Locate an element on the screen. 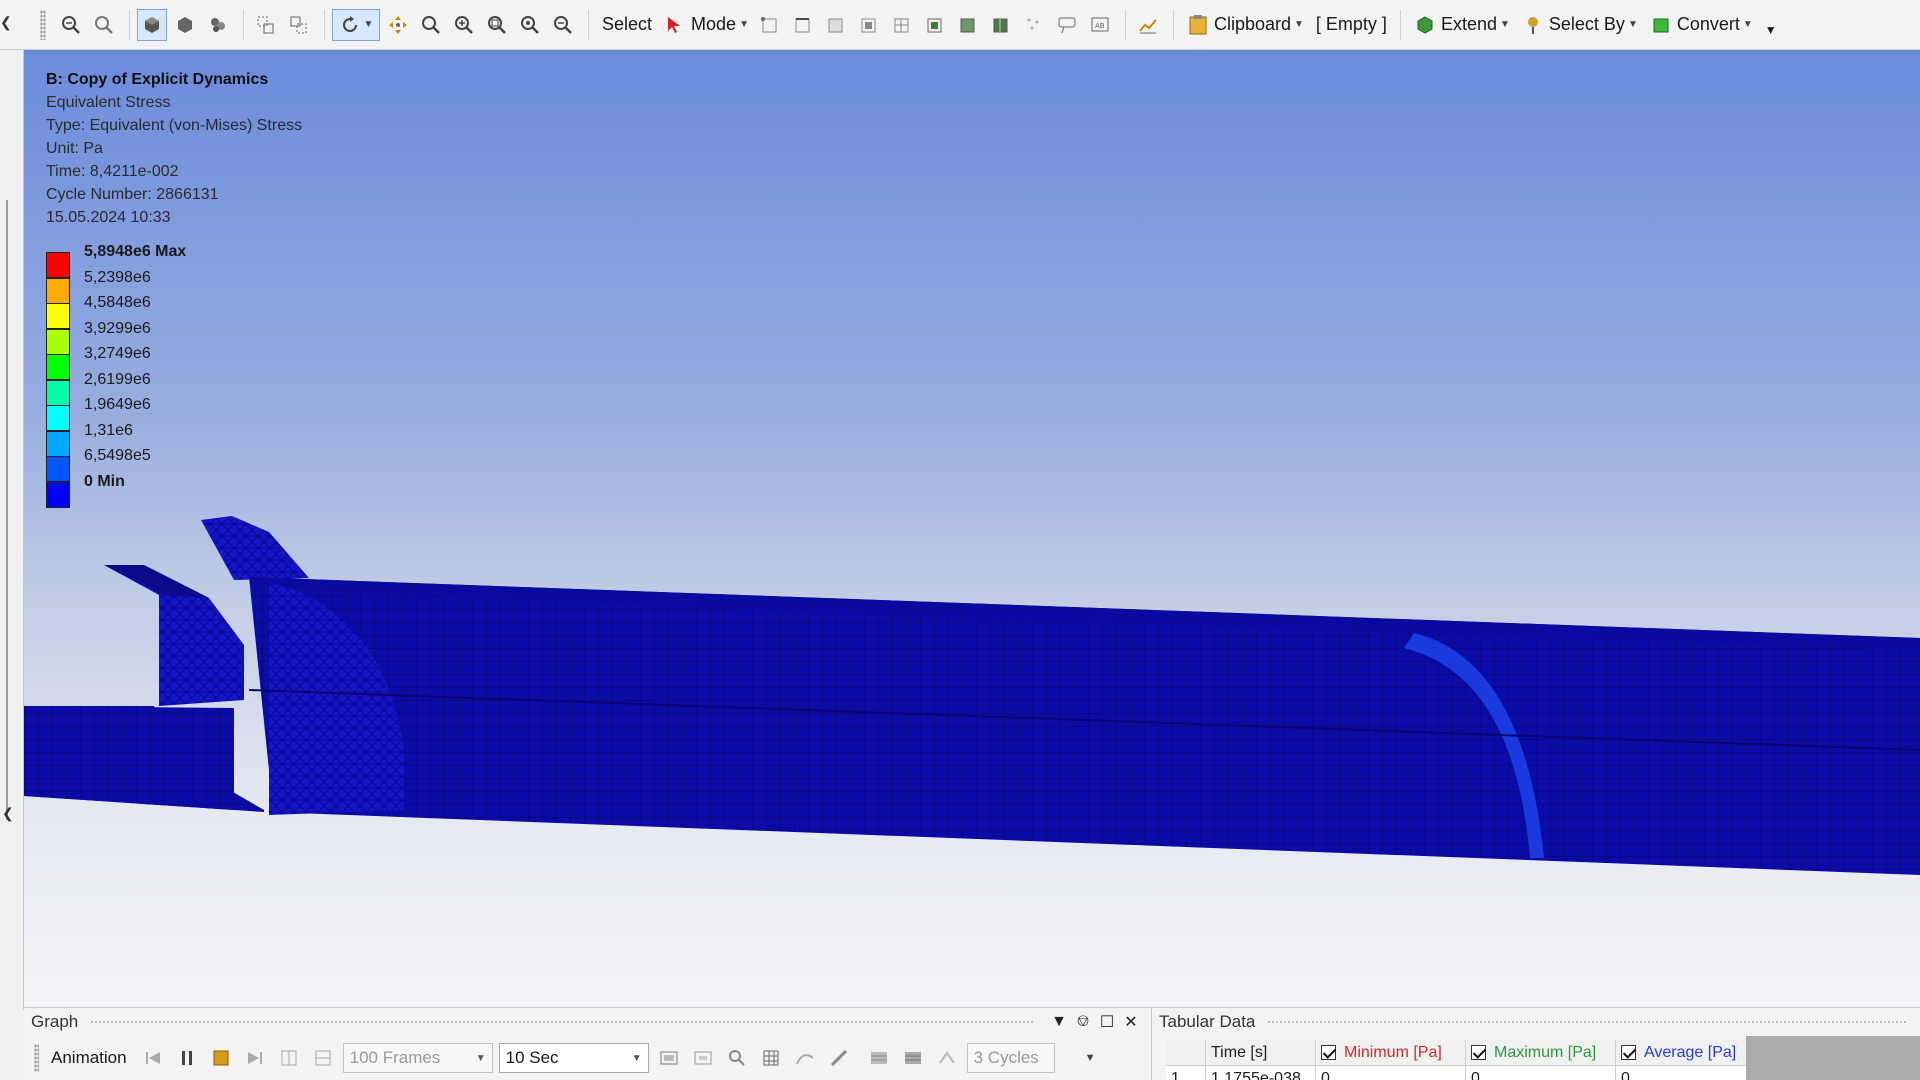 Image resolution: width=1920 pixels, height=1080 pixels. probe-button is located at coordinates (839, 1058).